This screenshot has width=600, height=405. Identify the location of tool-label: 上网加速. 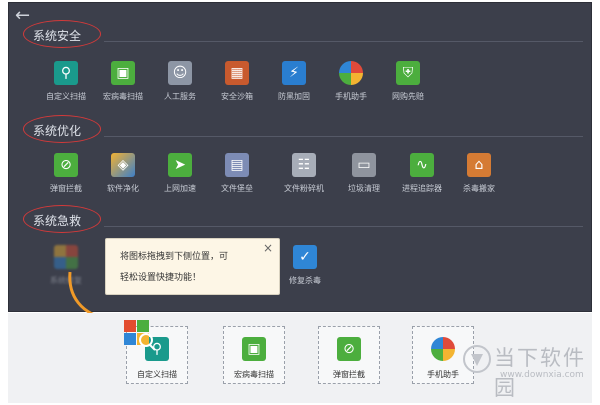
(180, 188).